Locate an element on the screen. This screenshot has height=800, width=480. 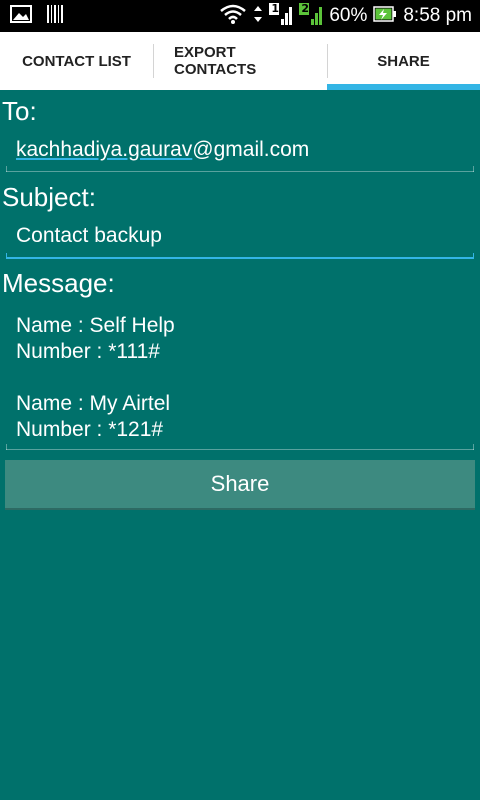
to-field: kachhadiya.gaurav@gmail.com is located at coordinates (240, 155).